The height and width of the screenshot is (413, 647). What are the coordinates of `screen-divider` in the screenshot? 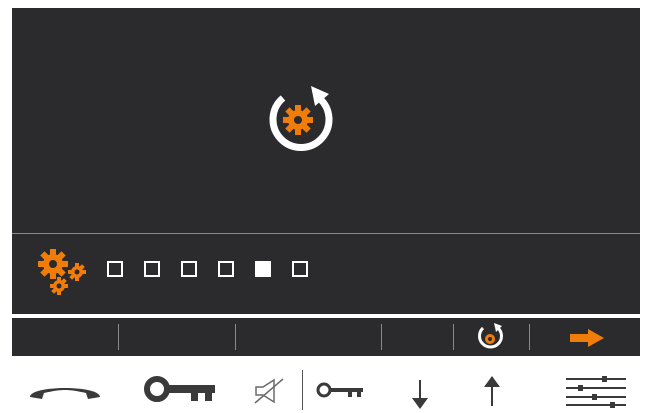 It's located at (326, 233).